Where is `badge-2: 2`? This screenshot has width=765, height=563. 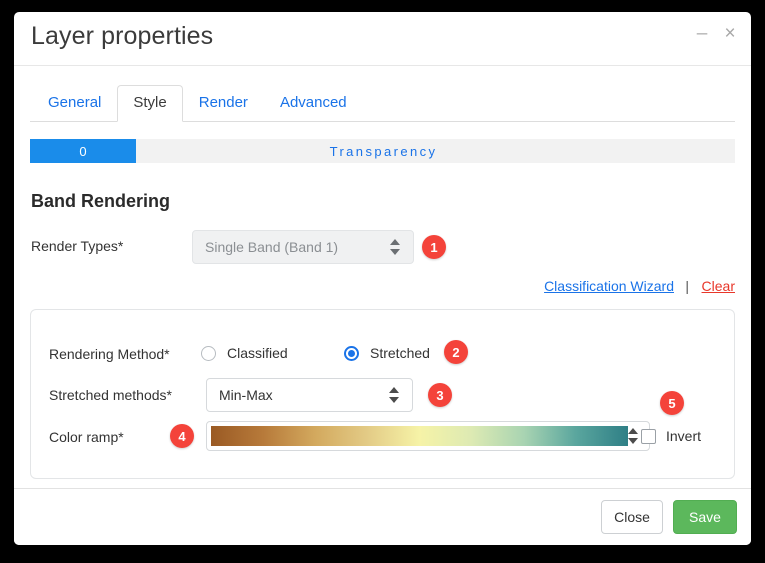 badge-2: 2 is located at coordinates (456, 352).